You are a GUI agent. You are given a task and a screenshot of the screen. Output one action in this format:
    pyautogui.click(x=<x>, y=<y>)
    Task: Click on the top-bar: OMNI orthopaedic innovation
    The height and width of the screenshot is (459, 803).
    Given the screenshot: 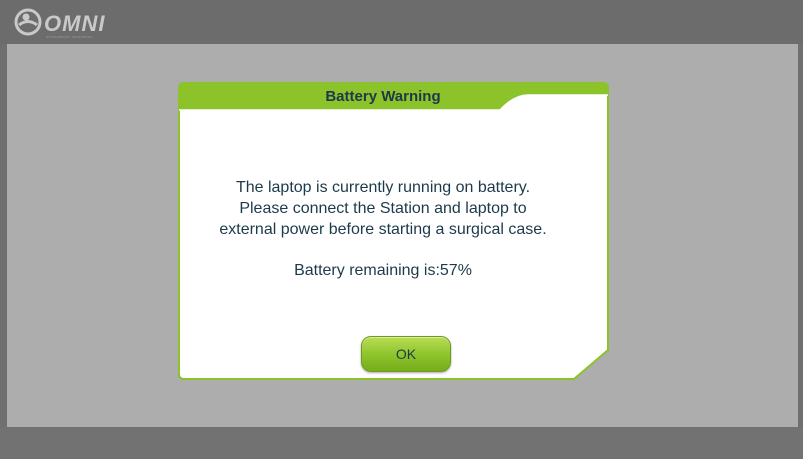 What is the action you would take?
    pyautogui.click(x=401, y=22)
    